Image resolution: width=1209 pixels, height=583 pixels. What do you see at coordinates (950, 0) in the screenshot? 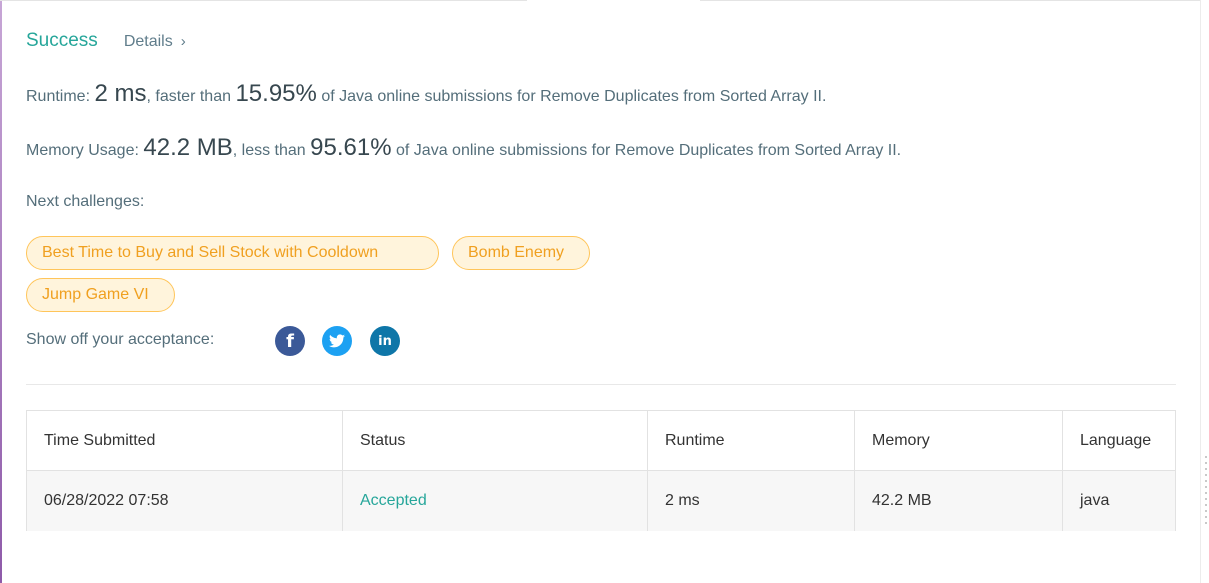
I see `top-border-right` at bounding box center [950, 0].